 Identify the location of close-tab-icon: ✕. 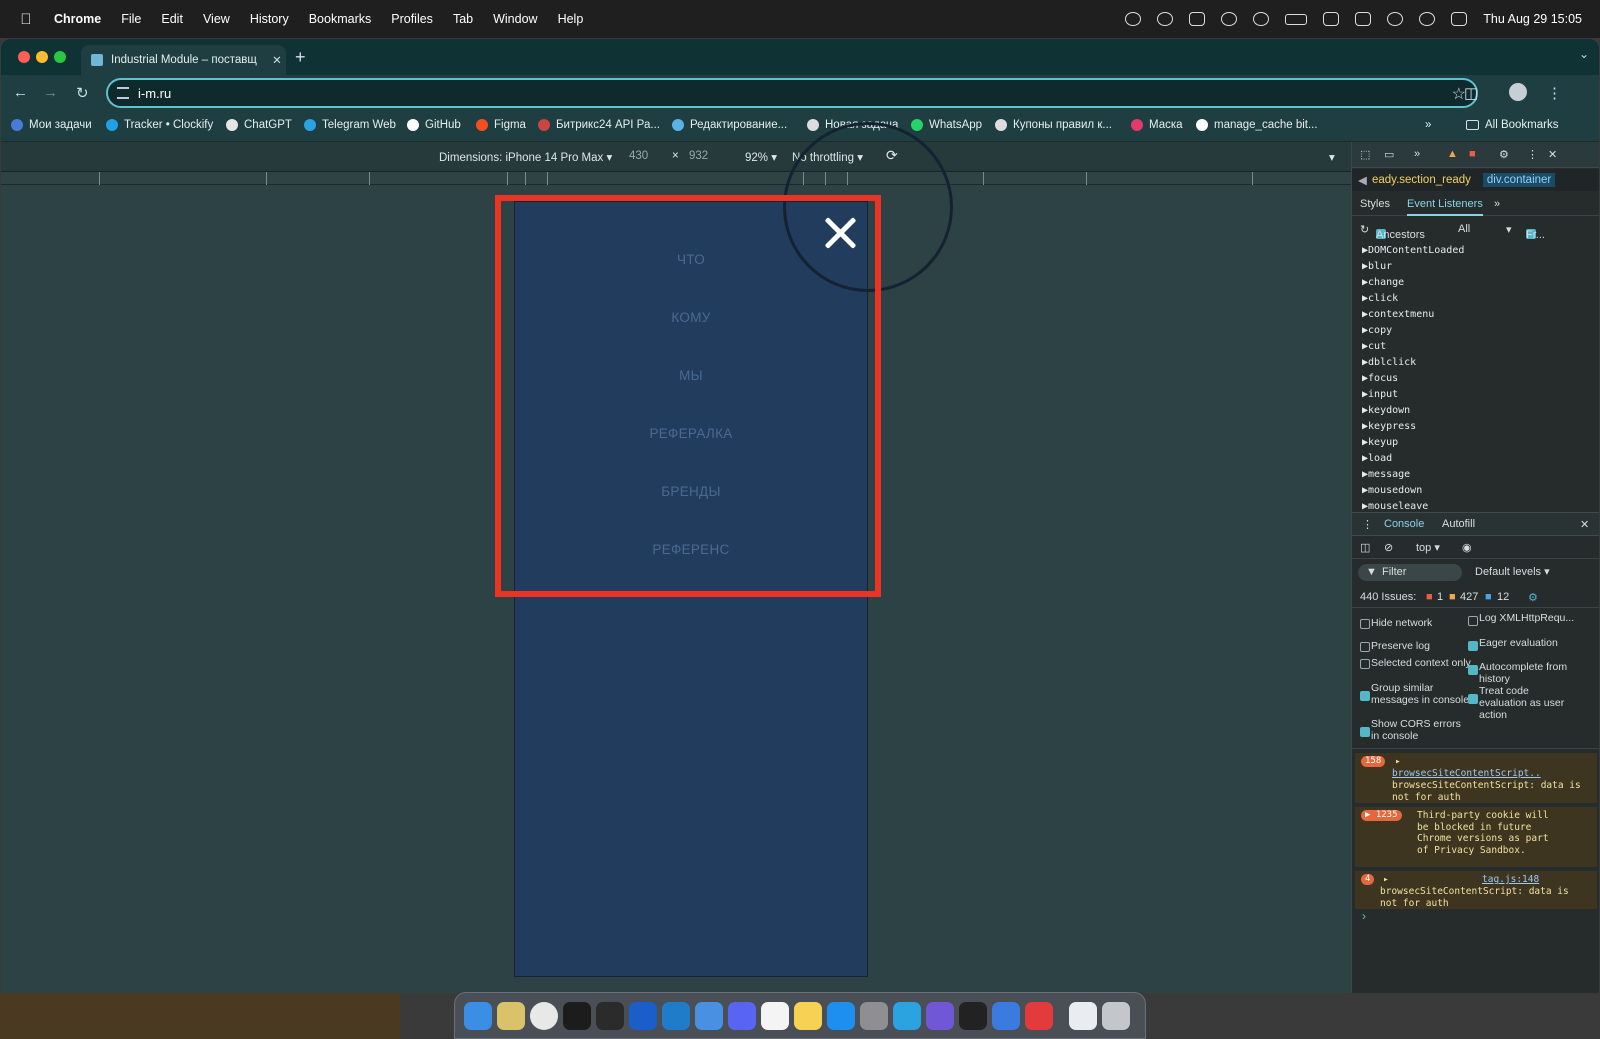
(277, 60).